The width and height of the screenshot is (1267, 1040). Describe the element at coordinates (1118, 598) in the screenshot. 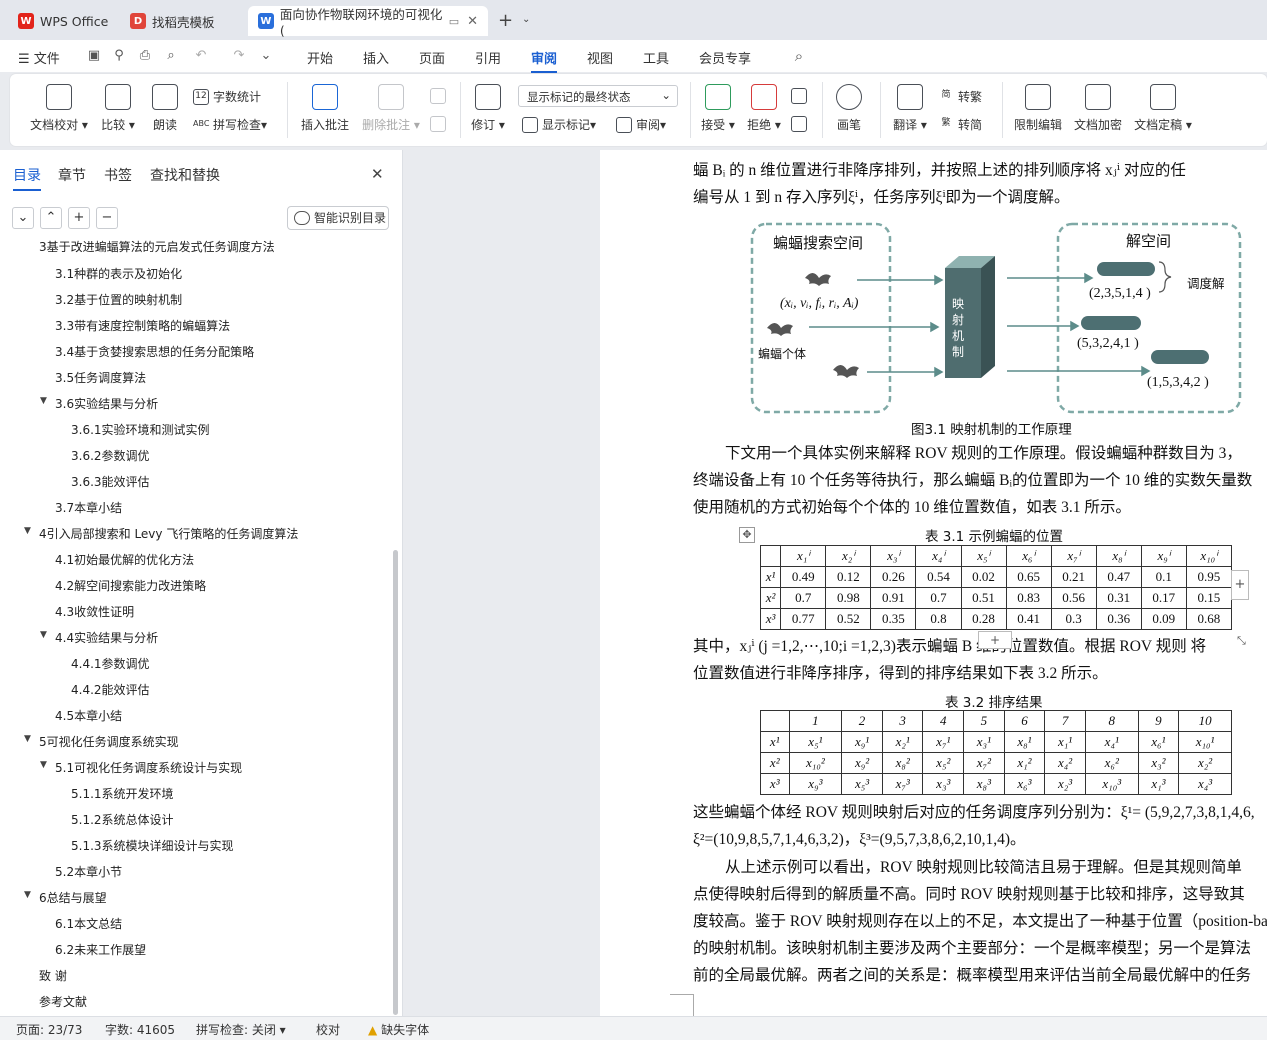

I see `table-cell: 0.31` at that location.